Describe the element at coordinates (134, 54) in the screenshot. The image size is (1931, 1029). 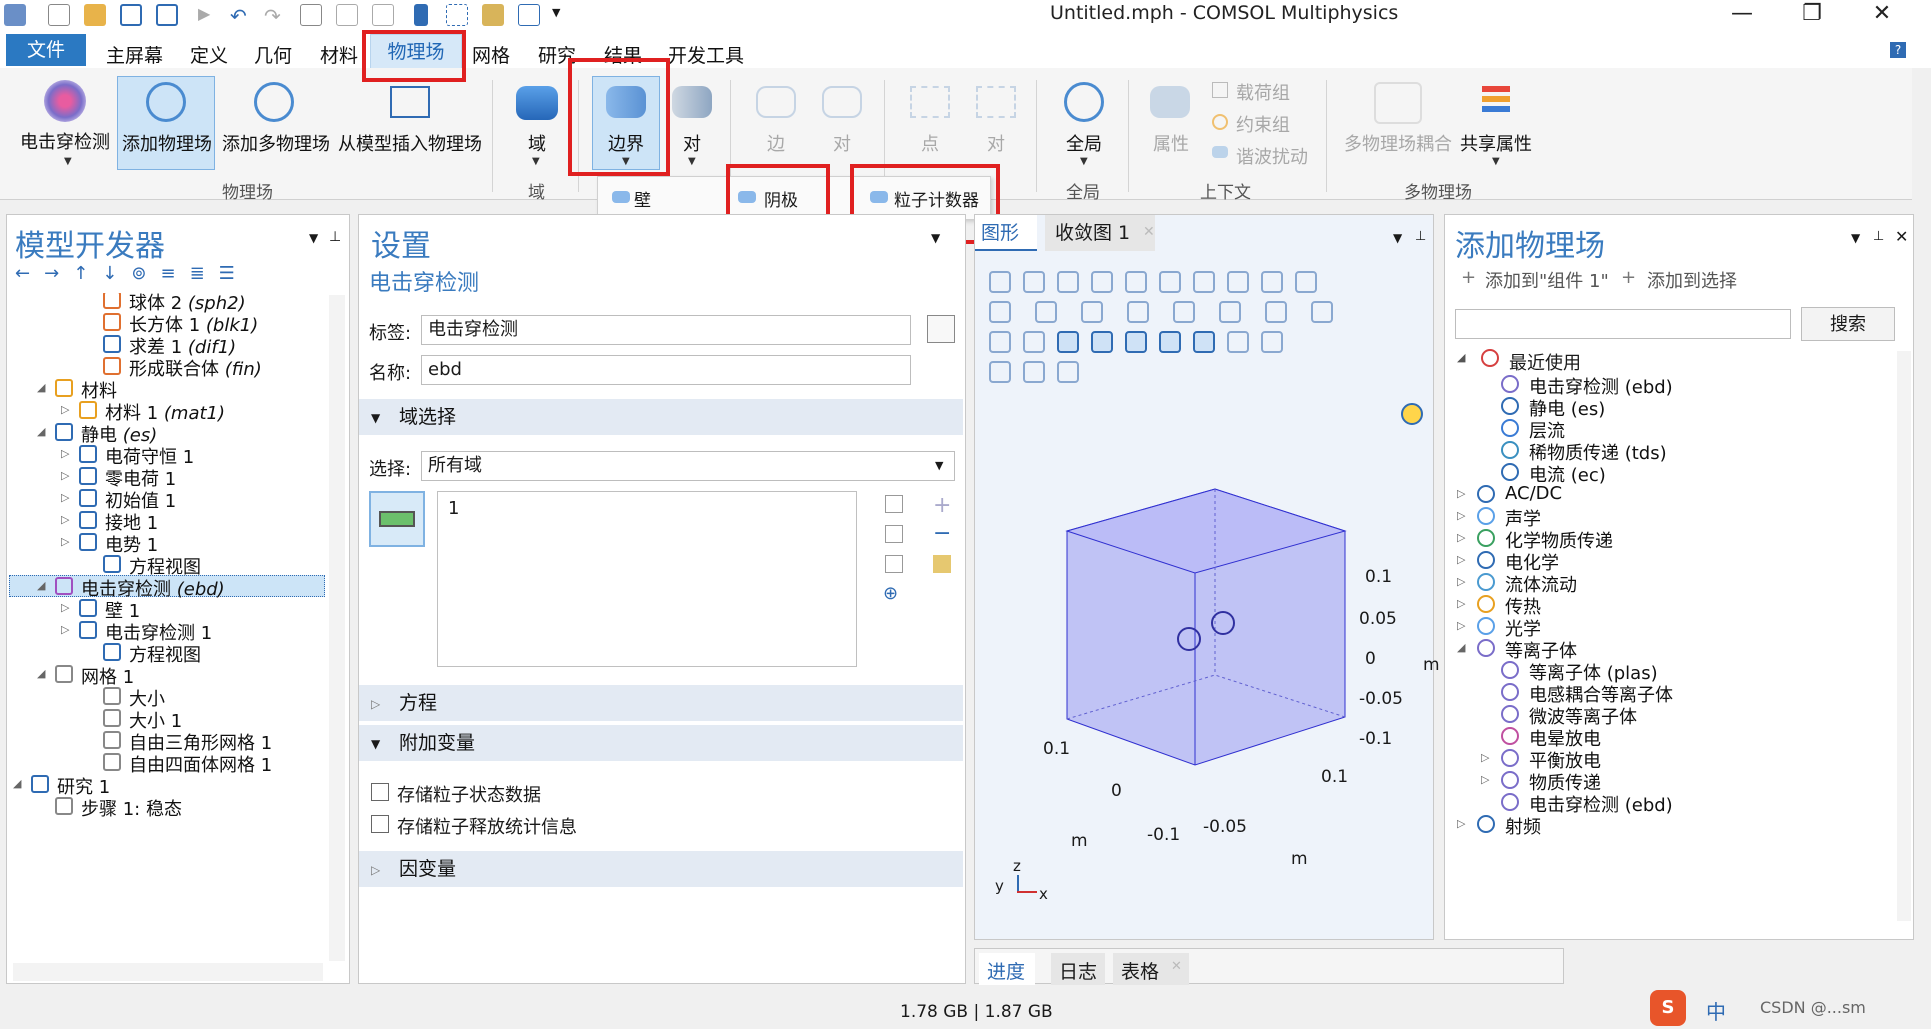
I see `tab-home: 主屏幕` at that location.